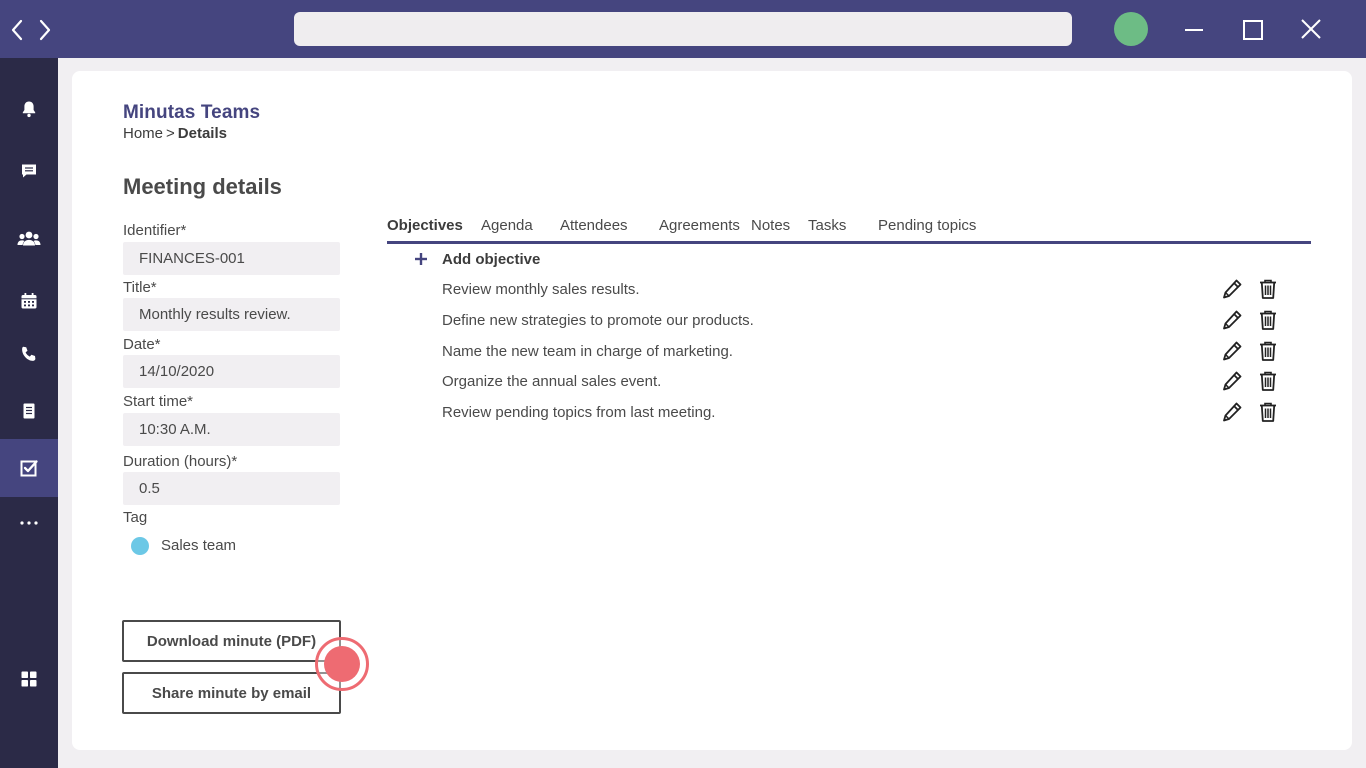  What do you see at coordinates (699, 225) in the screenshot?
I see `tab-agreements: Agreements` at bounding box center [699, 225].